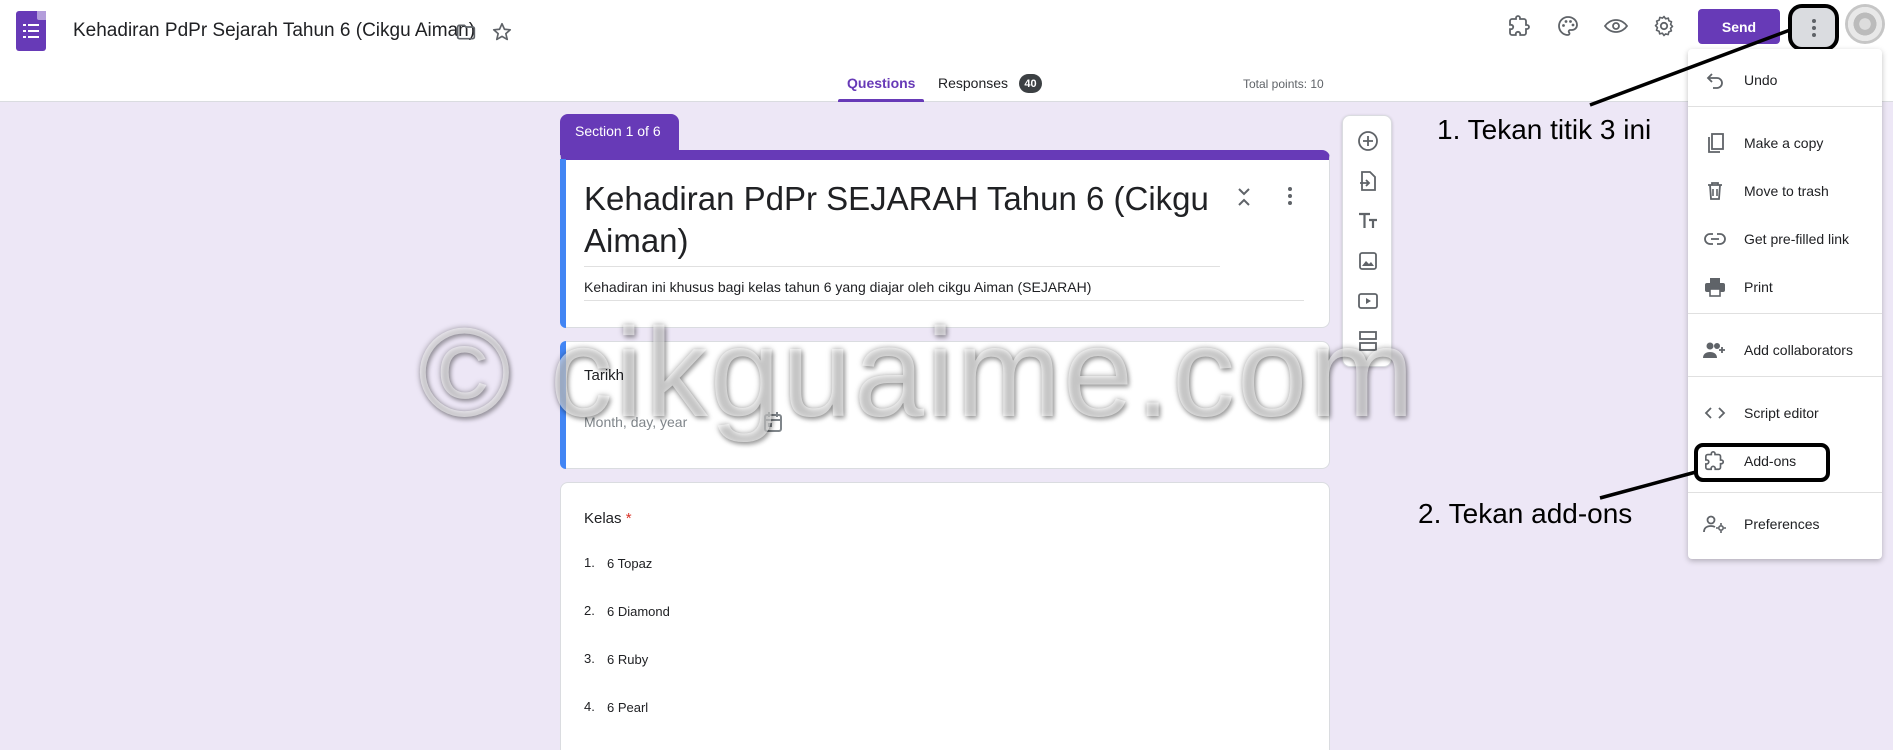  I want to click on import-questions-icon, so click(1368, 181).